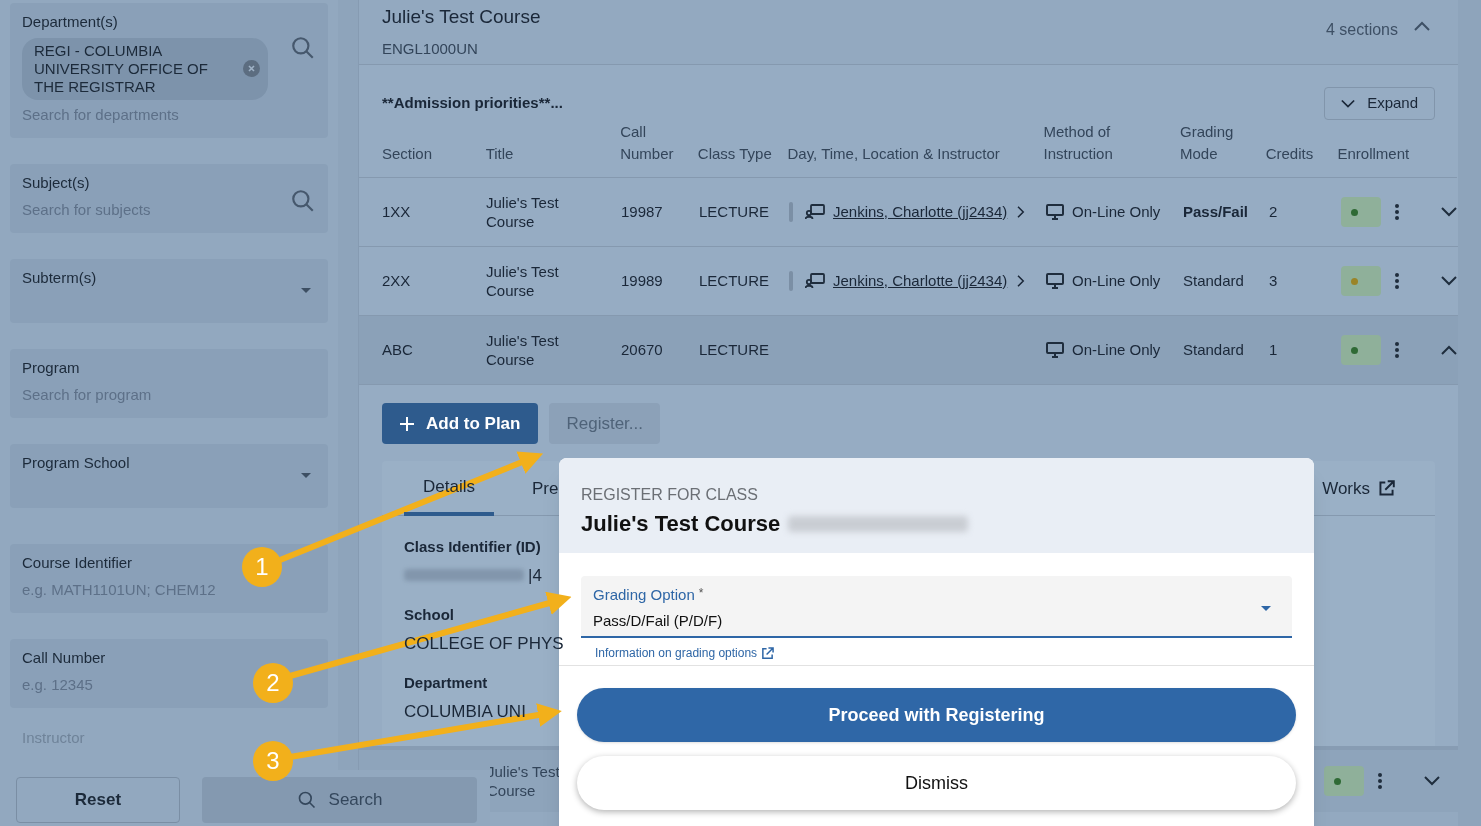  I want to click on field-label: Course Identifier, so click(77, 563).